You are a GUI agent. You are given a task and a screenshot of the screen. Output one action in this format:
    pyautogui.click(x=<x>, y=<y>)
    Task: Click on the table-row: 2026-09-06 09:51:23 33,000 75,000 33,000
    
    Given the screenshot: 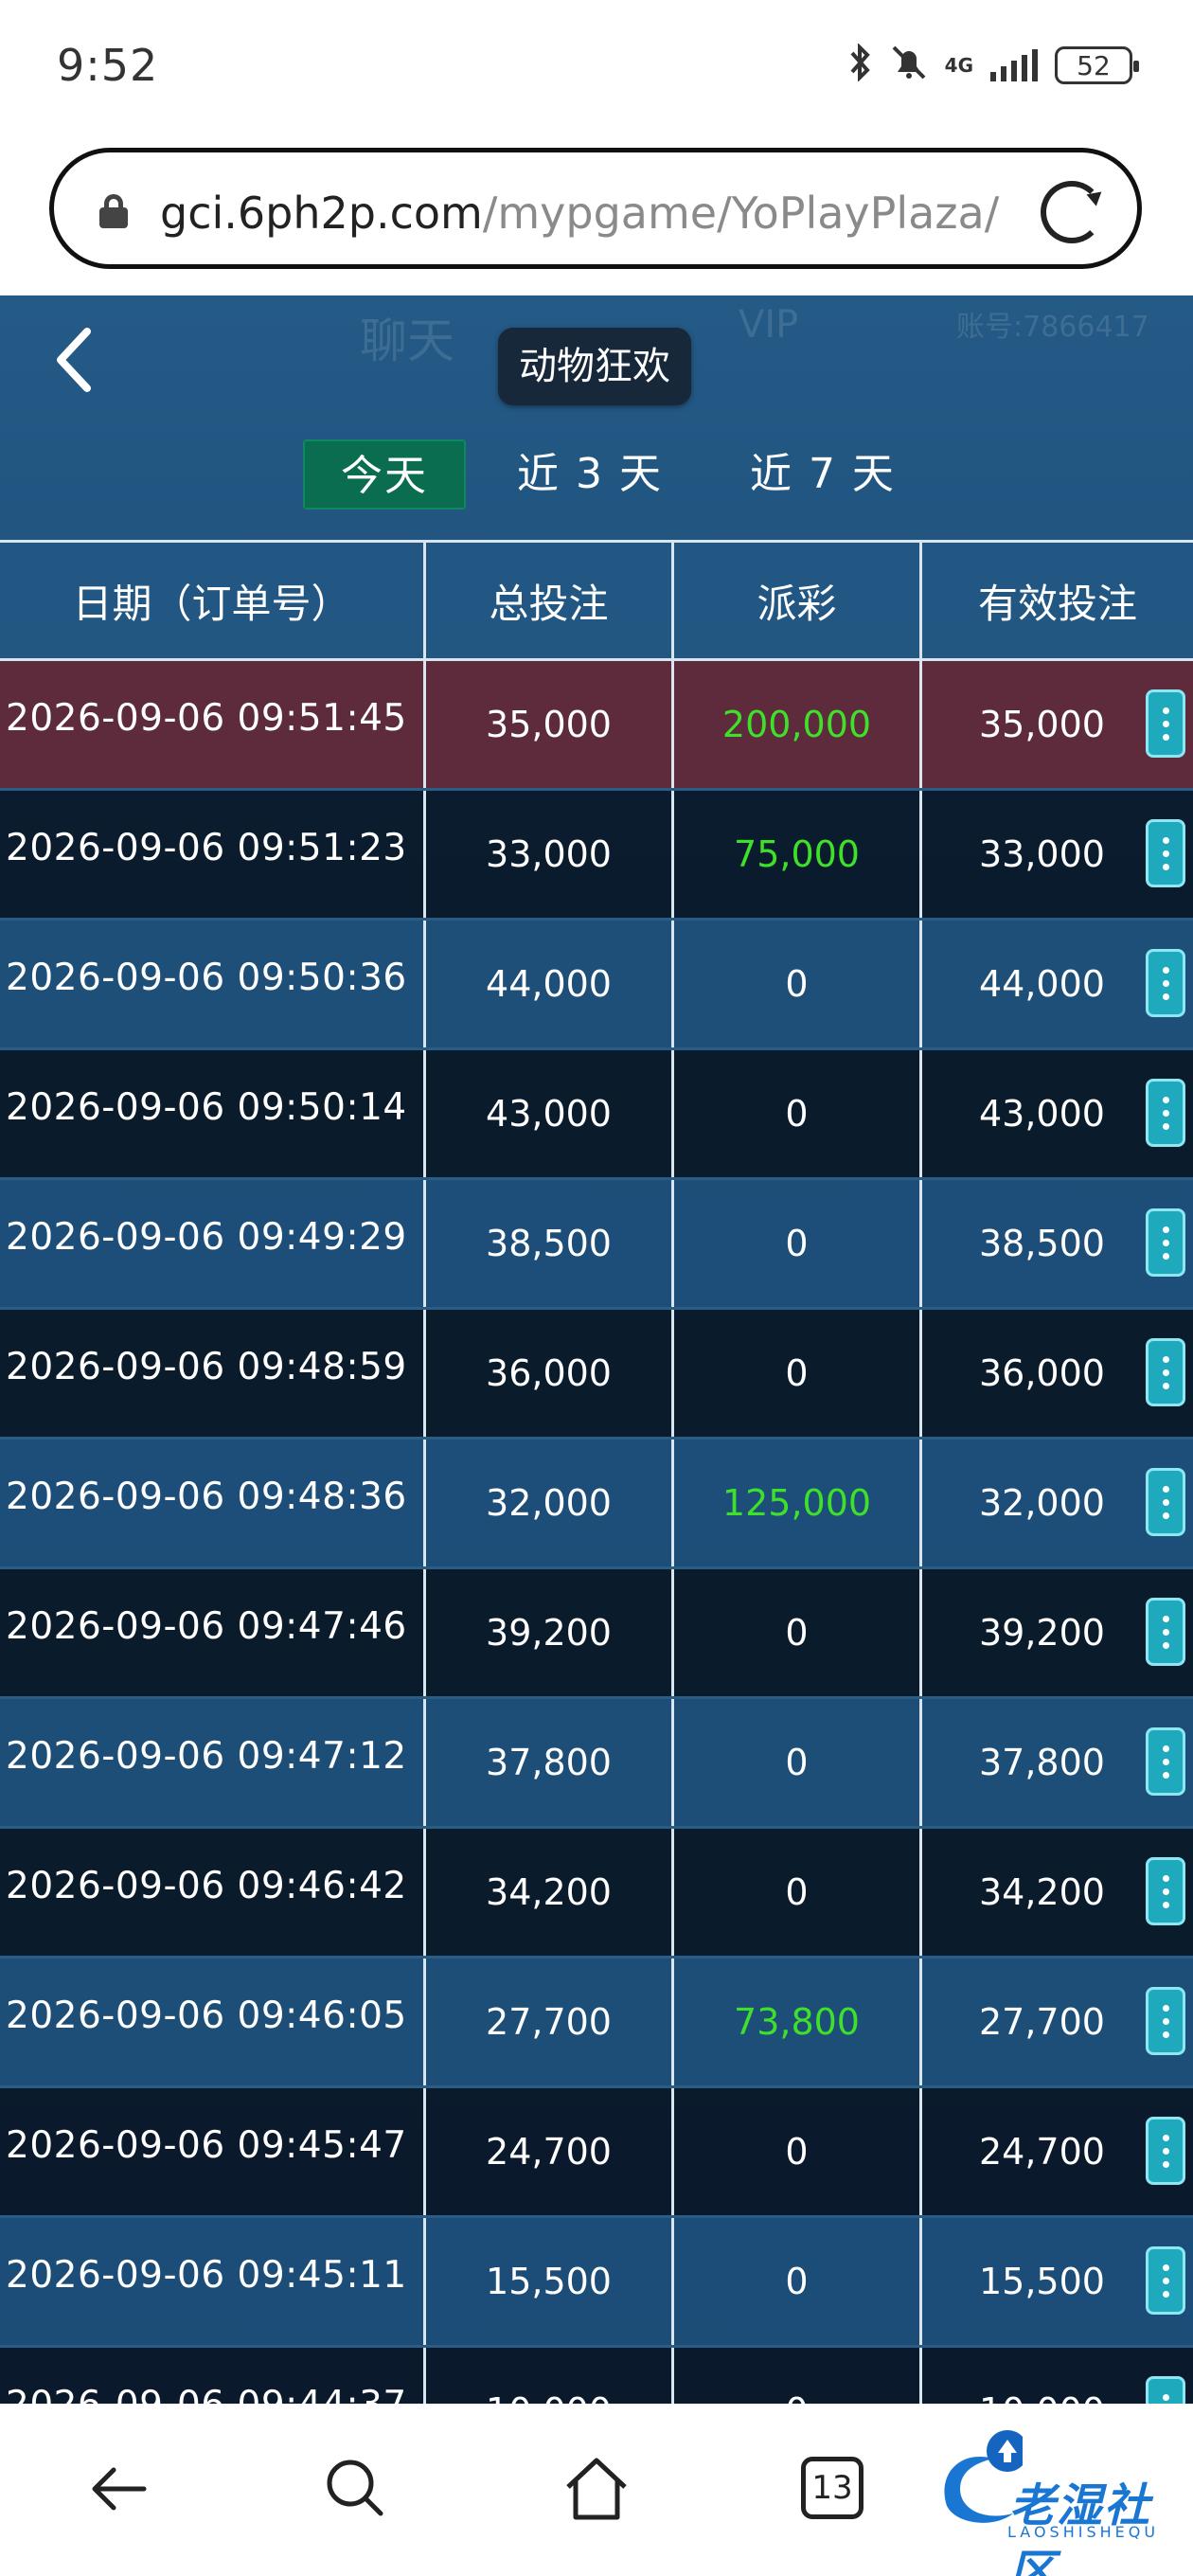 What is the action you would take?
    pyautogui.click(x=596, y=856)
    